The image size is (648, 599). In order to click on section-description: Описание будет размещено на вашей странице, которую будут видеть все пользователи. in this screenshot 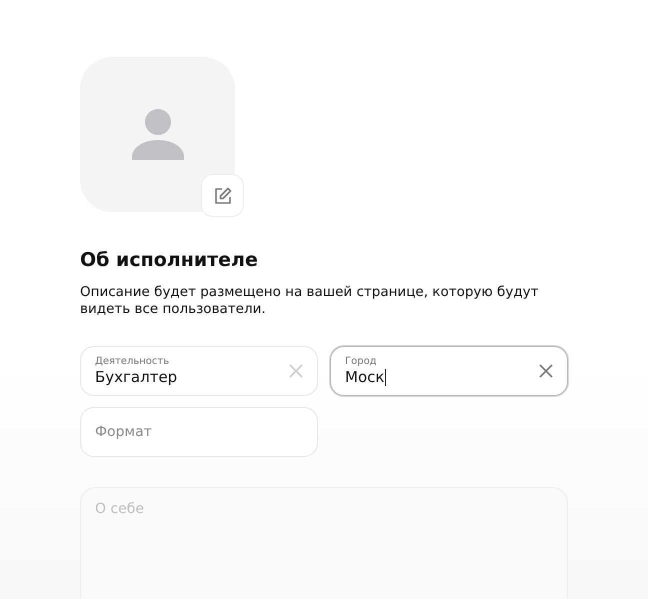, I will do `click(310, 301)`.